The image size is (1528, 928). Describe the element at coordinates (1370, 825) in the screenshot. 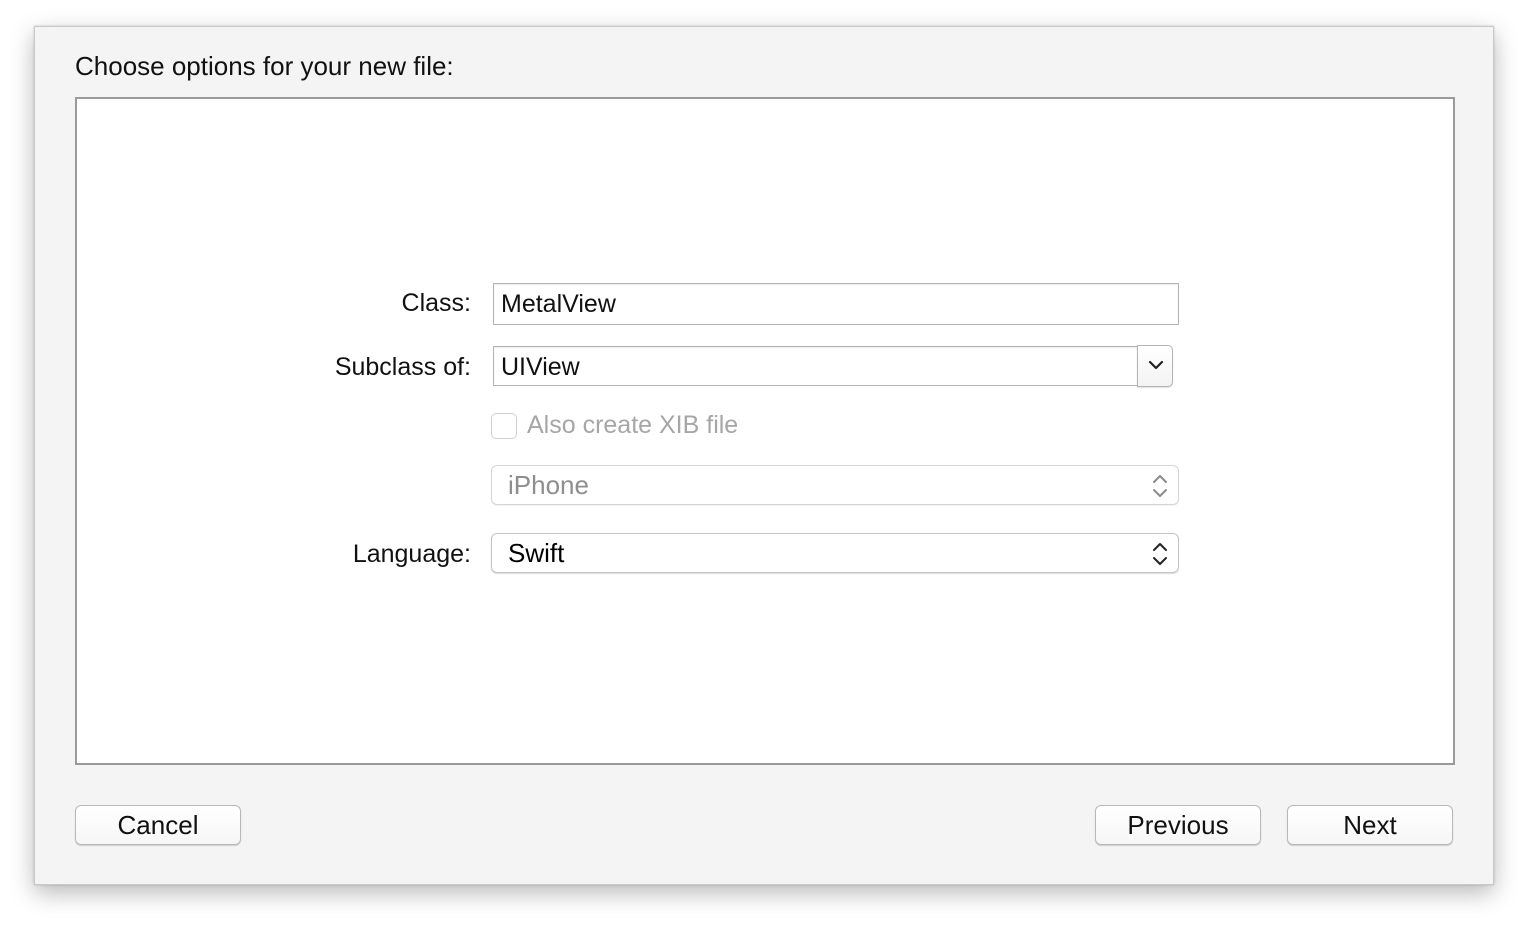

I see `next-button: Next` at that location.